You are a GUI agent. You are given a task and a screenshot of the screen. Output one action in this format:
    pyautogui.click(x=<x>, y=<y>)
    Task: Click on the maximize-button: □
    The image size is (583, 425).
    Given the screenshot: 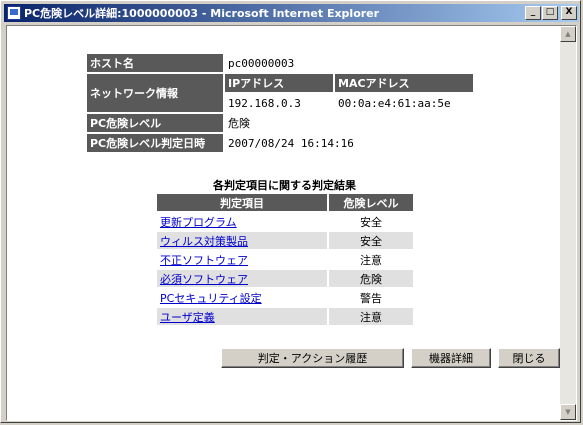 What is the action you would take?
    pyautogui.click(x=550, y=13)
    